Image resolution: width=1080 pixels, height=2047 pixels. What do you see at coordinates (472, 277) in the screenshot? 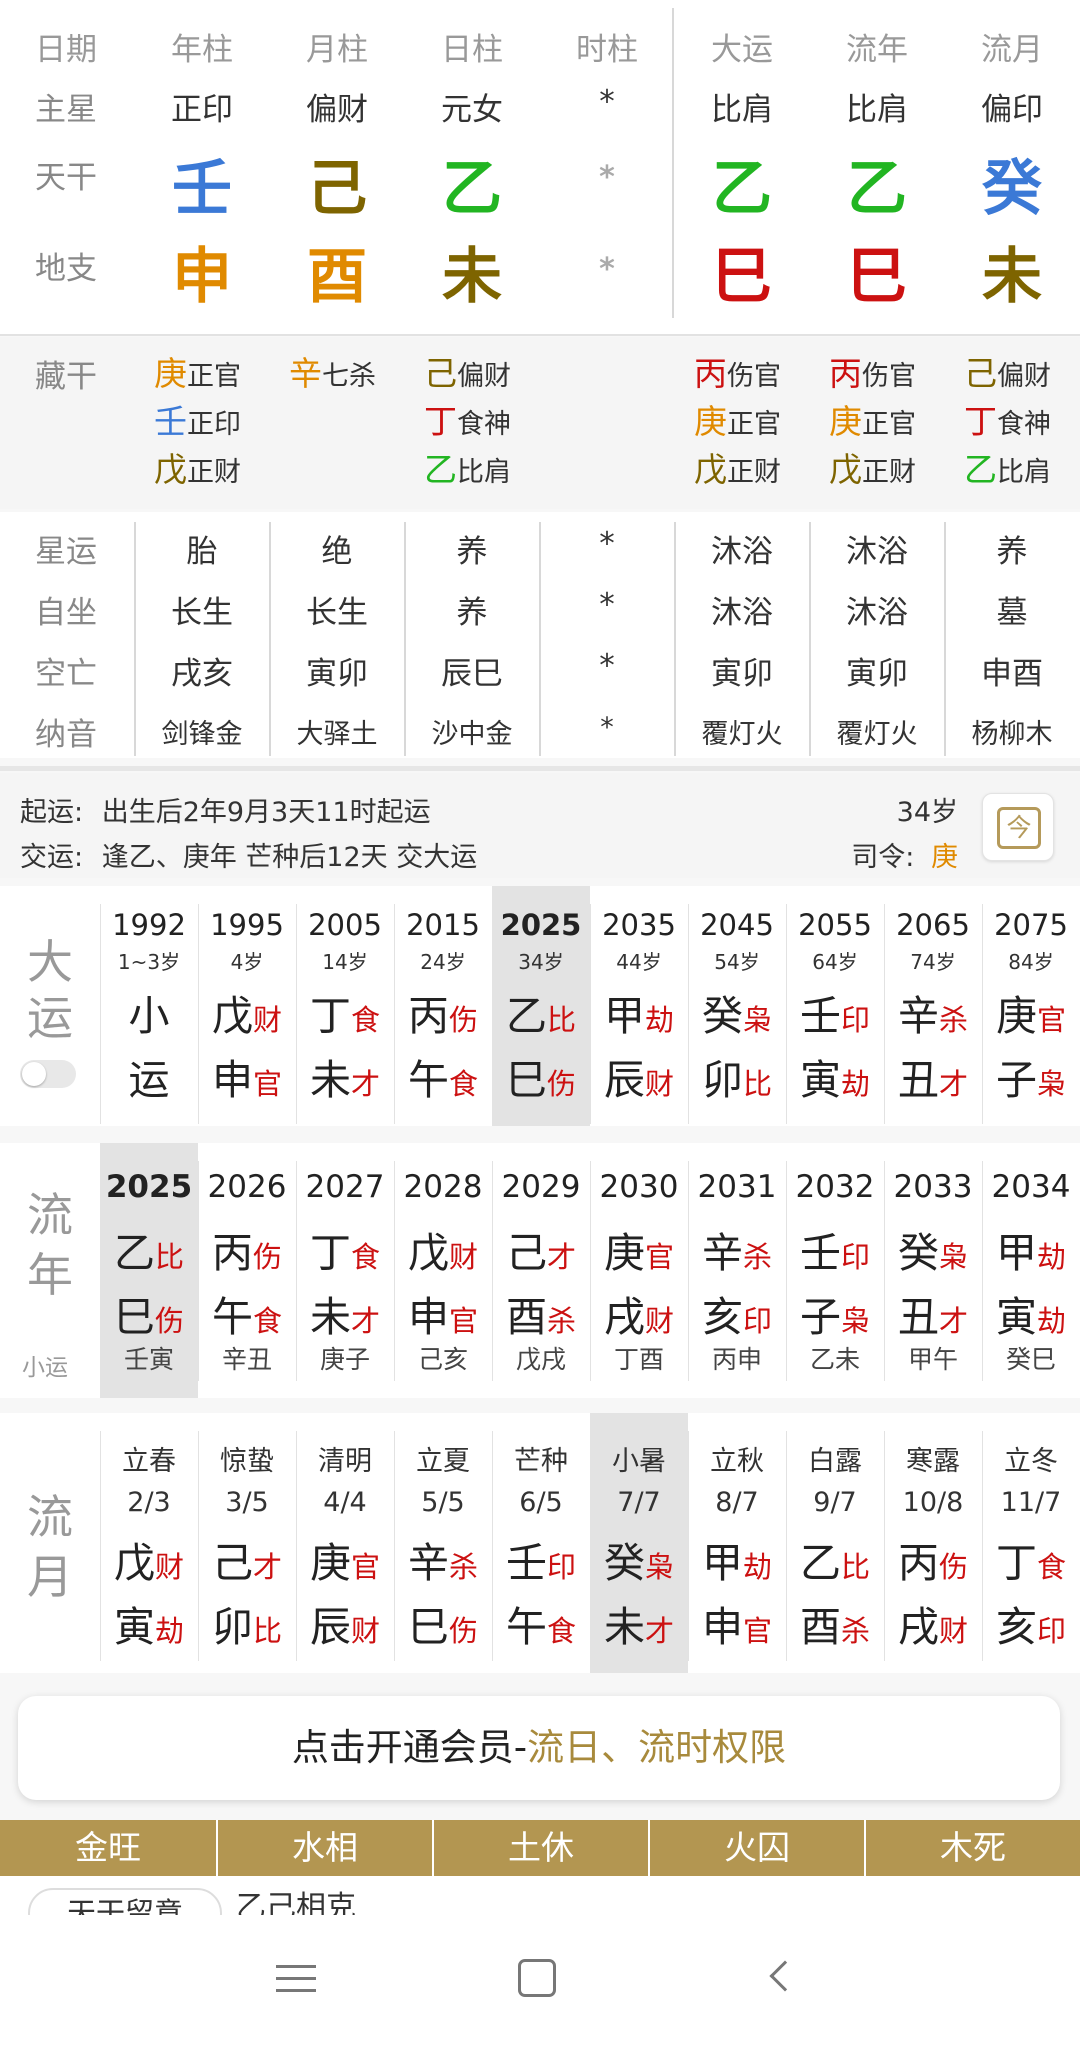
I see `dizhi-char: 未` at bounding box center [472, 277].